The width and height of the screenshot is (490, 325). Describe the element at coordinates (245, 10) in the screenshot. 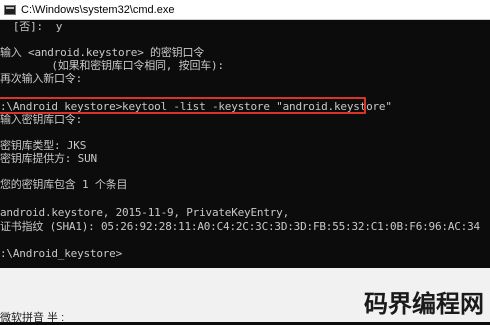

I see `window-titlebar: C:\Windows\system32\cmd.exe` at that location.